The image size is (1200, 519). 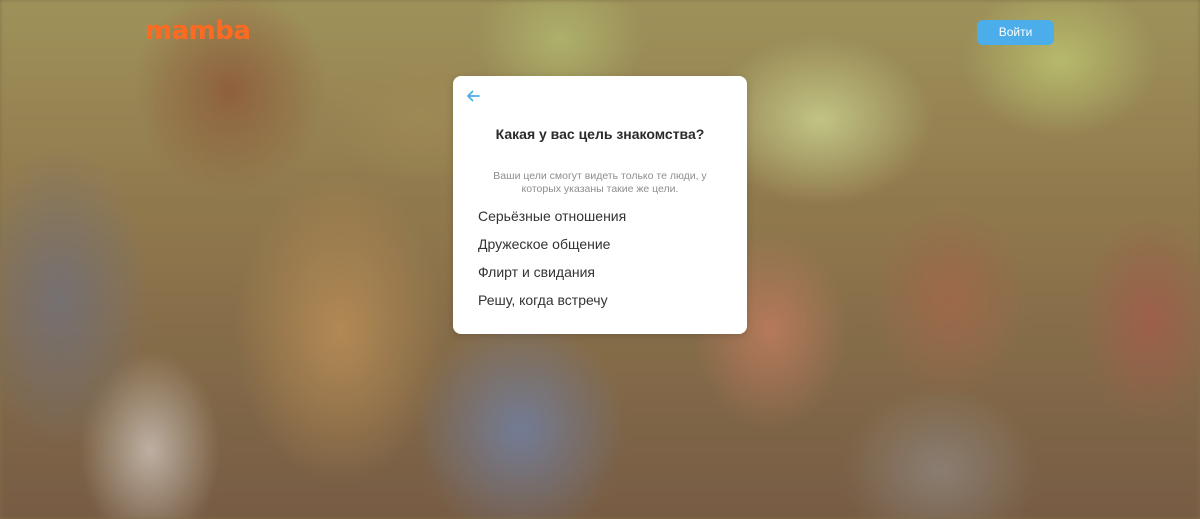 What do you see at coordinates (552, 302) in the screenshot?
I see `goal-option-decide-later: Решу, когда встречу` at bounding box center [552, 302].